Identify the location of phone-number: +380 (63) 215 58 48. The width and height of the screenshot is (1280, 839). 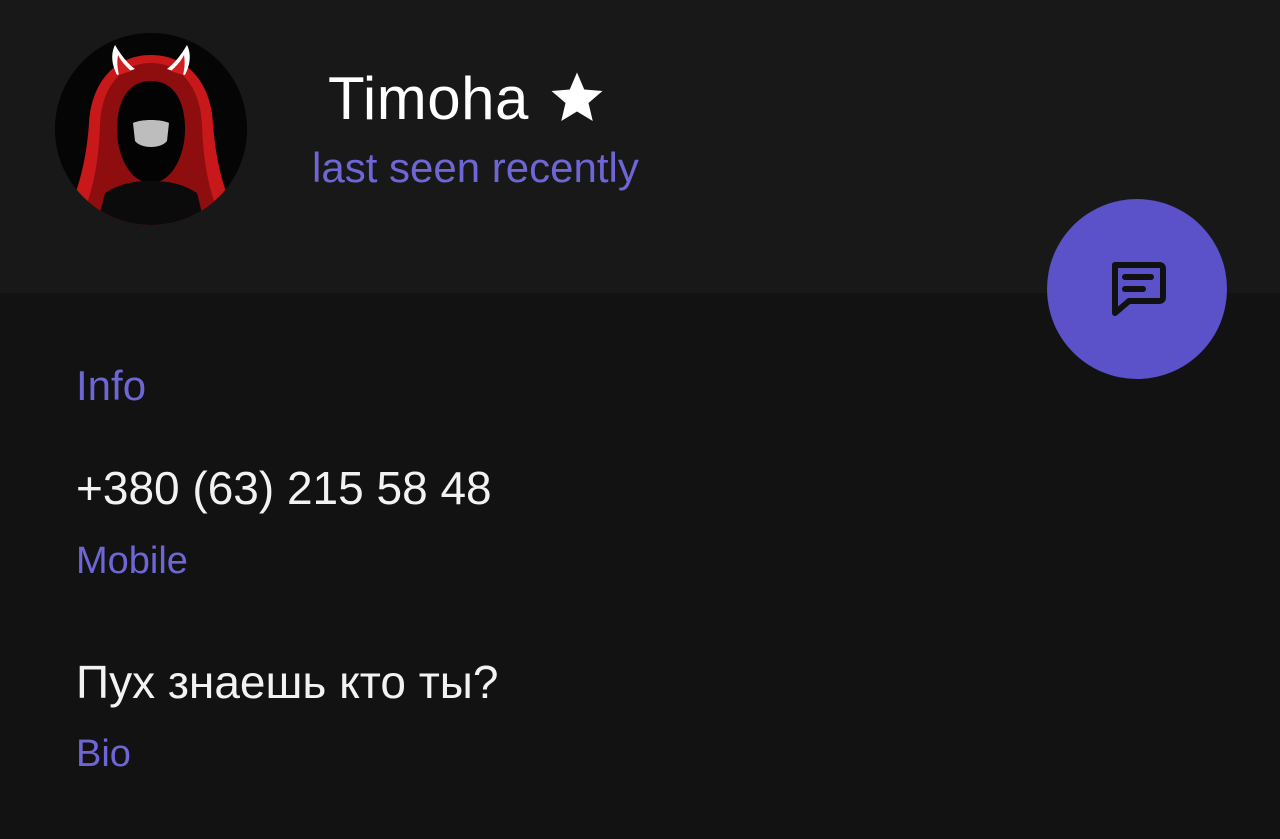
(284, 488).